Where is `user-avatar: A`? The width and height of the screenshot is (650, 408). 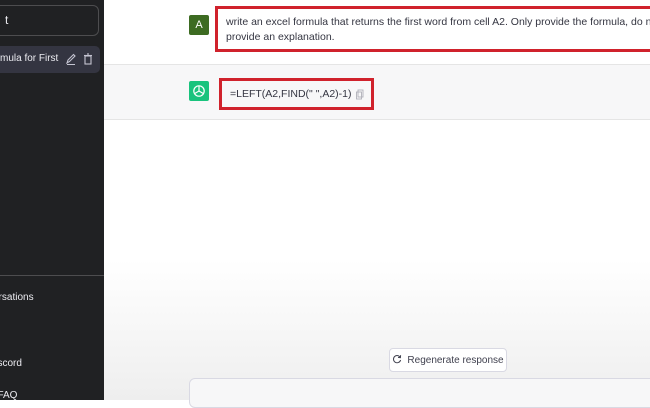 user-avatar: A is located at coordinates (199, 25).